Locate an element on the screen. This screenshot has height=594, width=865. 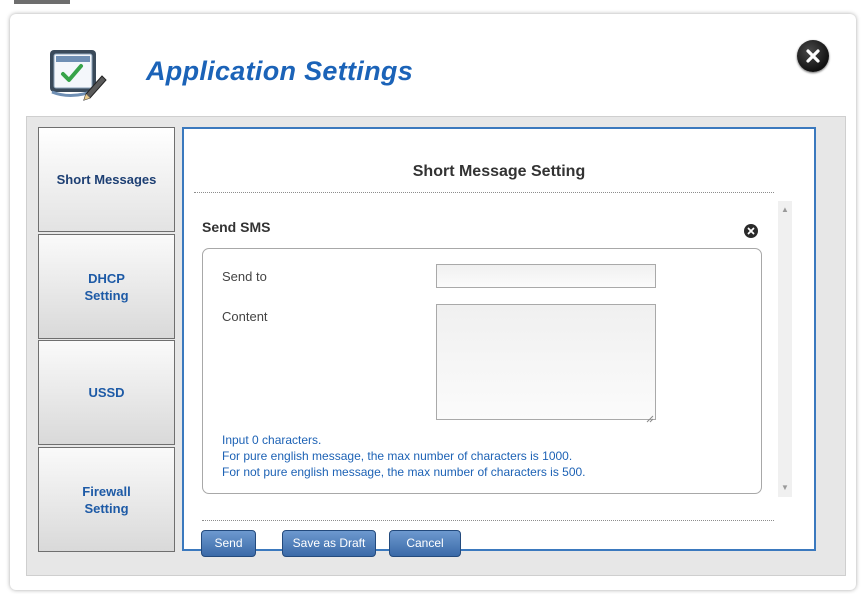
resize-grip-icon is located at coordinates (650, 416).